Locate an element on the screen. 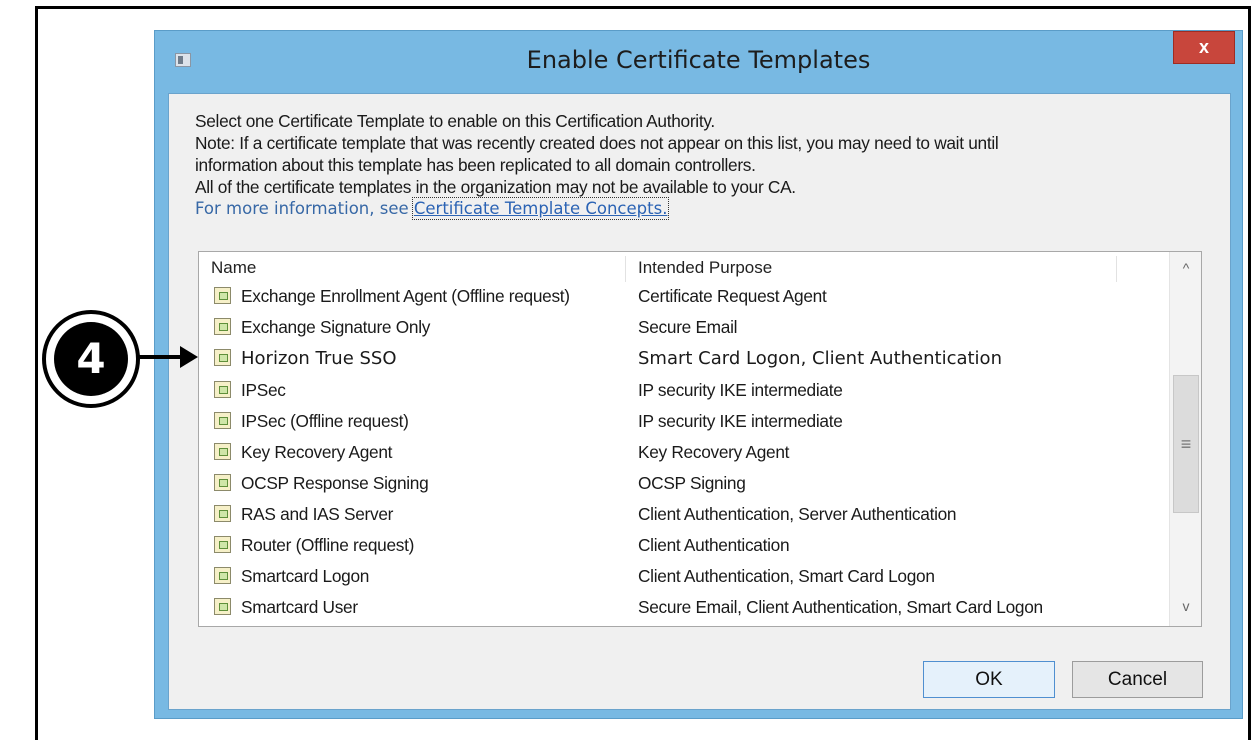 This screenshot has width=1259, height=740. template-name: Smartcard Logon is located at coordinates (305, 576).